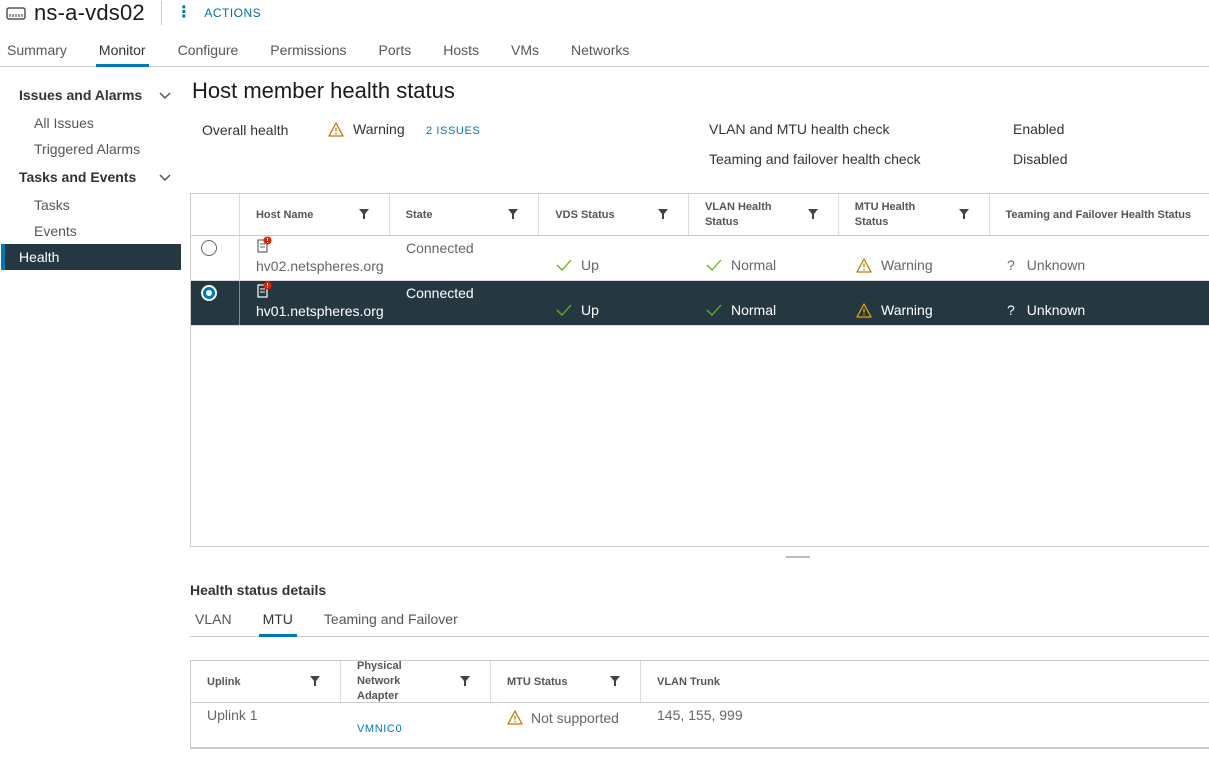 This screenshot has width=1209, height=769. Describe the element at coordinates (600, 51) in the screenshot. I see `tab-networks: Networks` at that location.